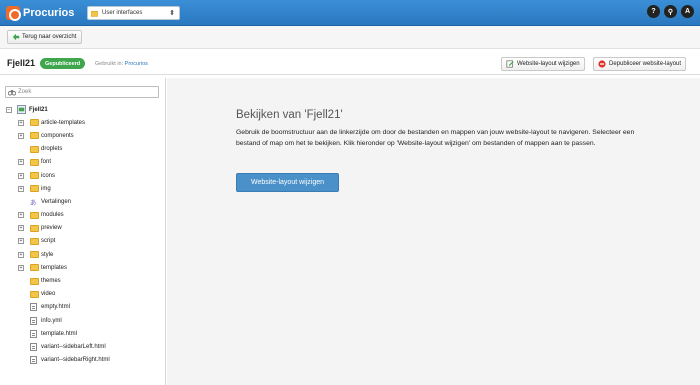 This screenshot has height=385, width=700. I want to click on svg-text: あ, so click(33, 203).